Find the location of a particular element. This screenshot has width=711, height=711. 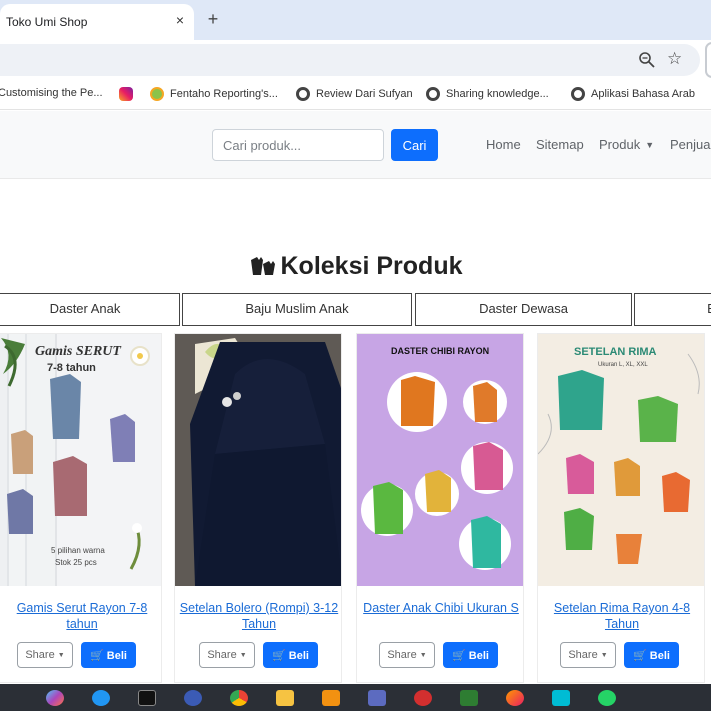

sublime-icon is located at coordinates (331, 698).